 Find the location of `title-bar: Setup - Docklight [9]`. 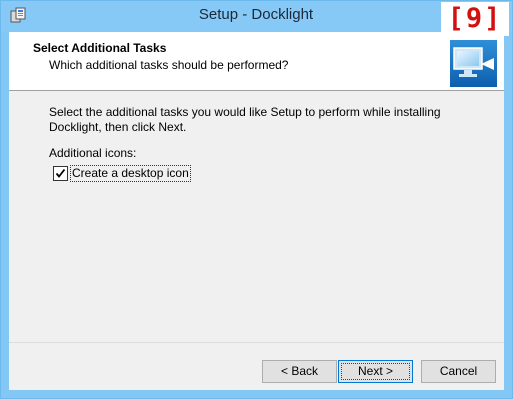

title-bar: Setup - Docklight [9] is located at coordinates (256, 18).